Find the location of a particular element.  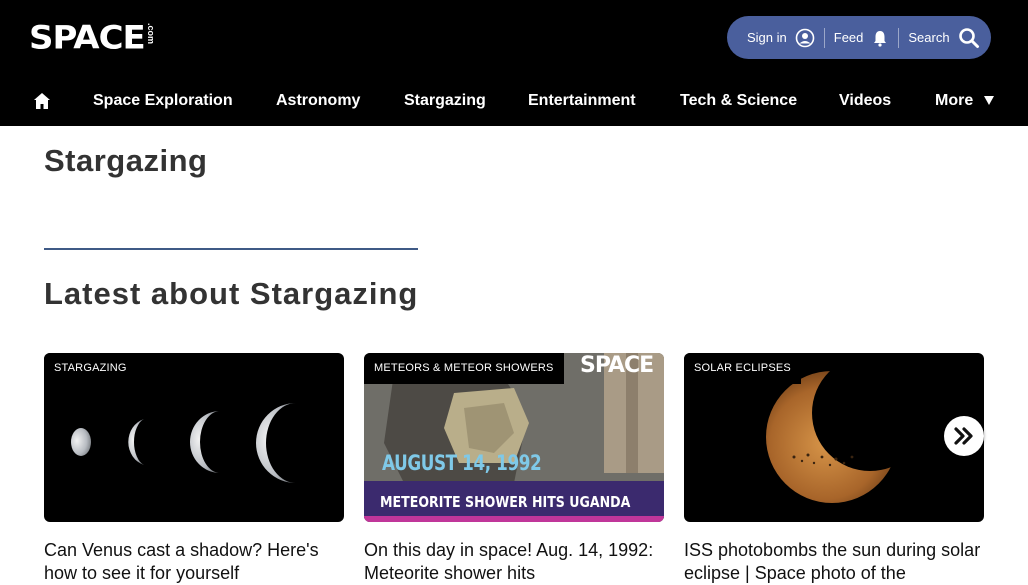

feed-button: Feed is located at coordinates (862, 38).